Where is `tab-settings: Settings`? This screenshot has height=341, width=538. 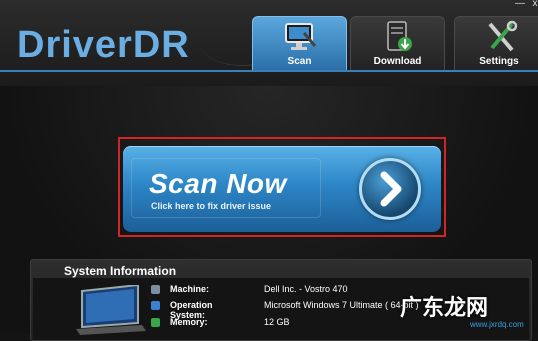
tab-settings: Settings is located at coordinates (496, 43).